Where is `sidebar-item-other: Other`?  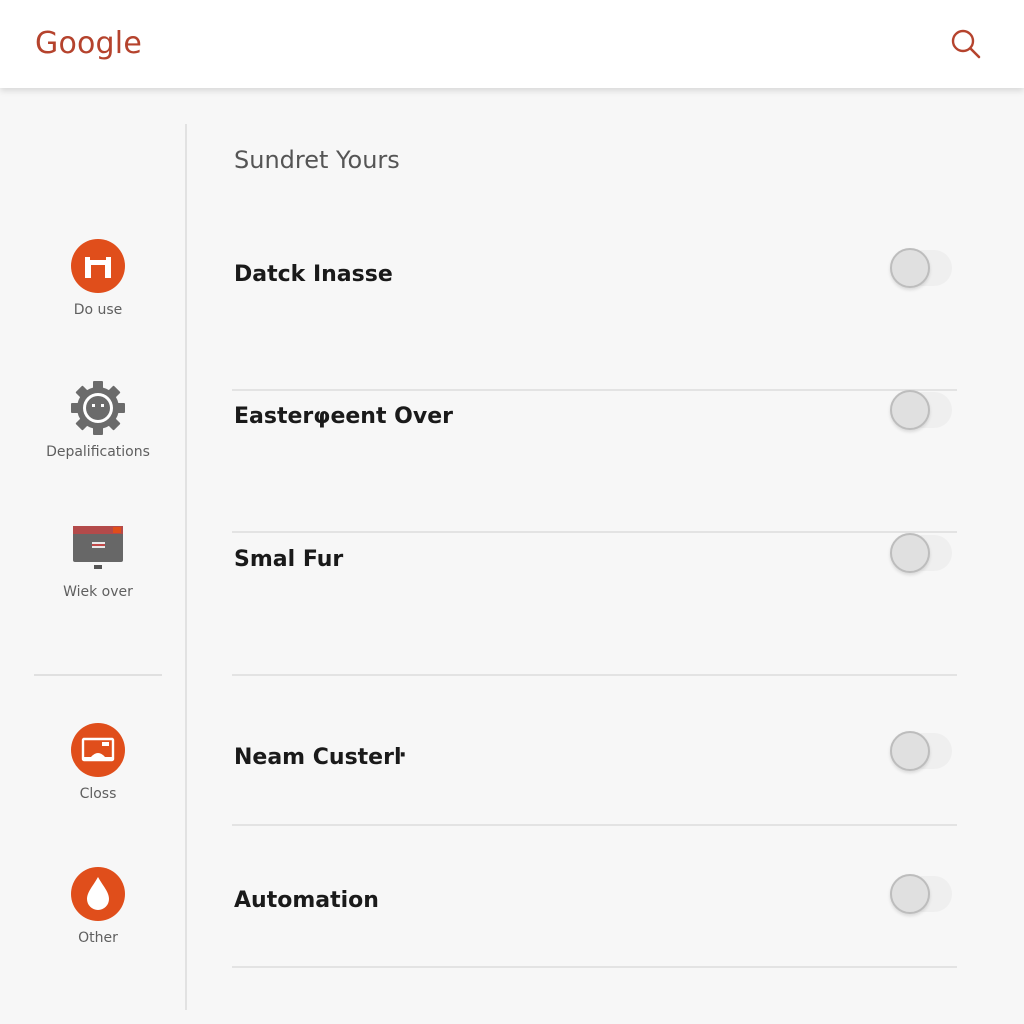
sidebar-item-other: Other is located at coordinates (98, 914).